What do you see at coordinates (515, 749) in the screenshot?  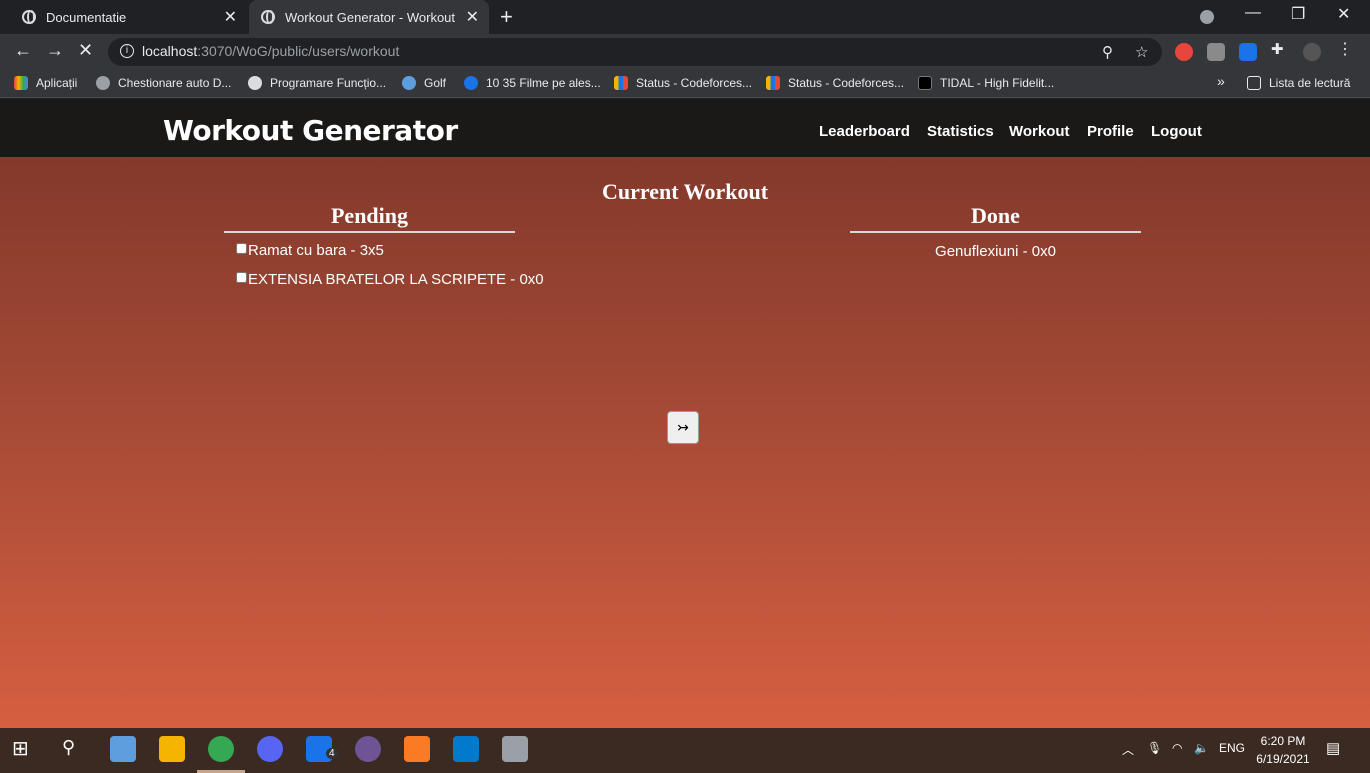 I see `paint-icon` at bounding box center [515, 749].